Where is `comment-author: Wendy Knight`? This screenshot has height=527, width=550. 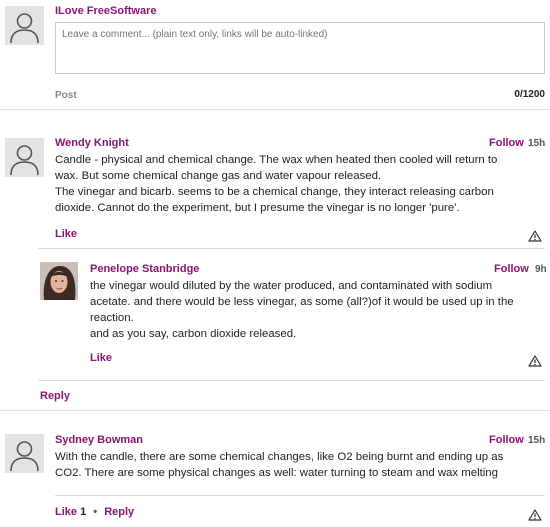 comment-author: Wendy Knight is located at coordinates (92, 143).